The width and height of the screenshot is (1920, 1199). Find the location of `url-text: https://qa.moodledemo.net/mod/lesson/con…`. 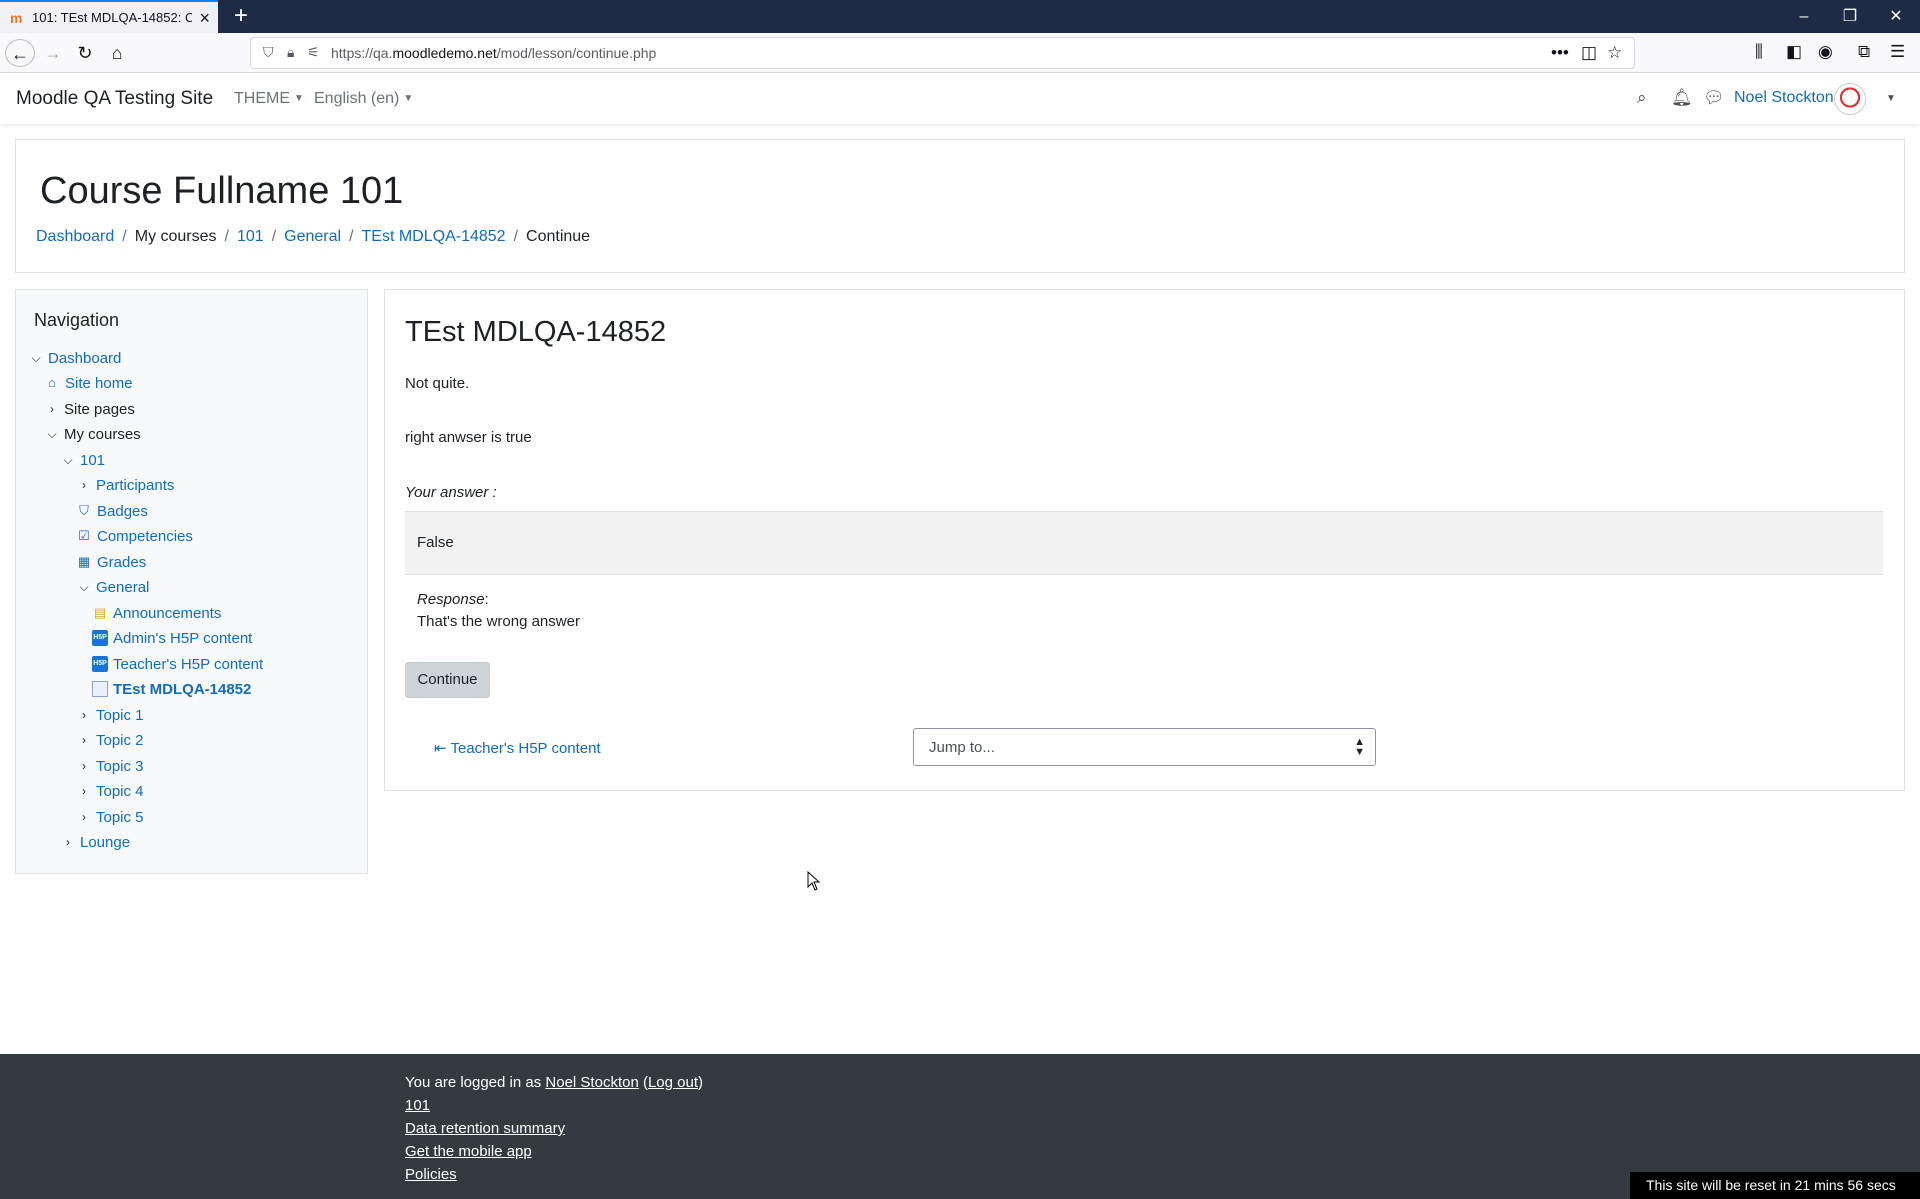

url-text: https://qa.moodledemo.net/mod/lesson/con… is located at coordinates (493, 53).